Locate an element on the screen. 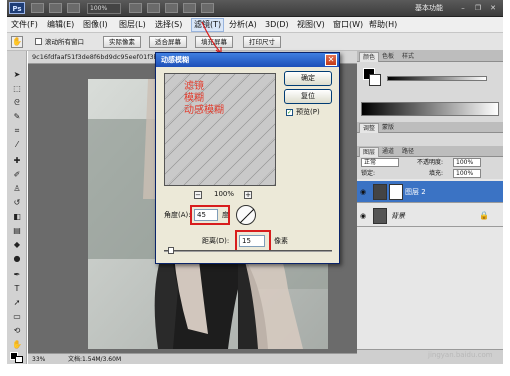  toolbox: ➤ ⬚ ᘓ ✎ ⌗ ⁄ ✚ ✐ ♙ ↺ ◧ ▤ ◆ ● ✒ T ➚ ▭ ⟲ ✋ is located at coordinates (17, 207).